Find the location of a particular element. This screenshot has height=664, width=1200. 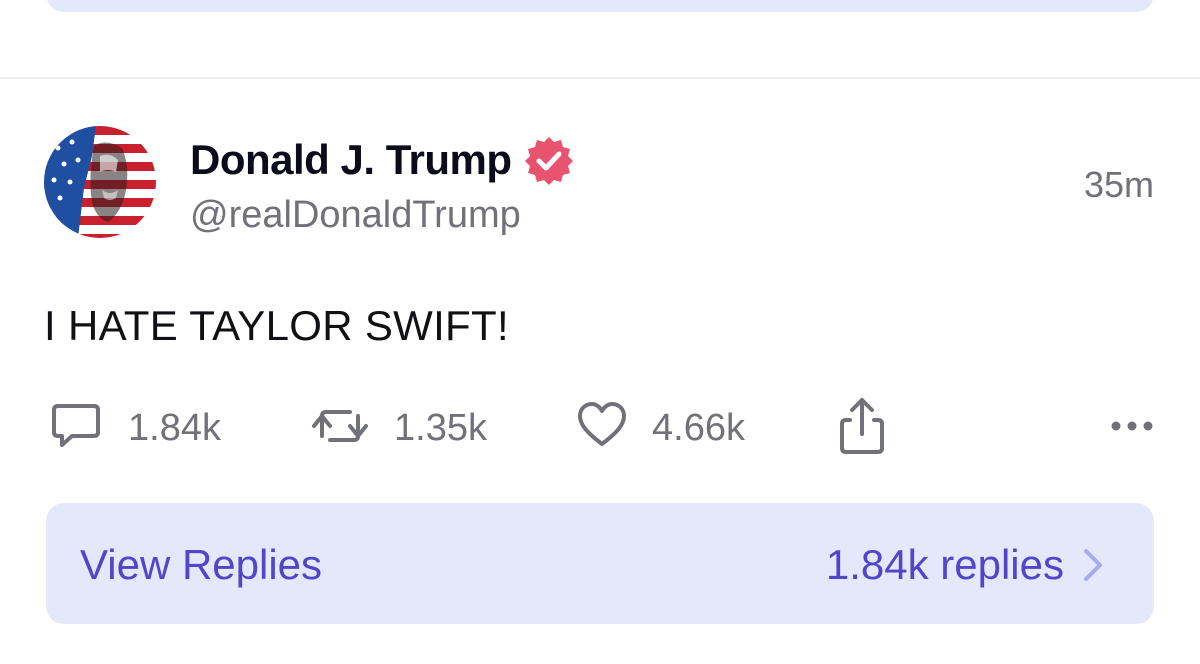

view-replies-label: View Replies is located at coordinates (201, 564).